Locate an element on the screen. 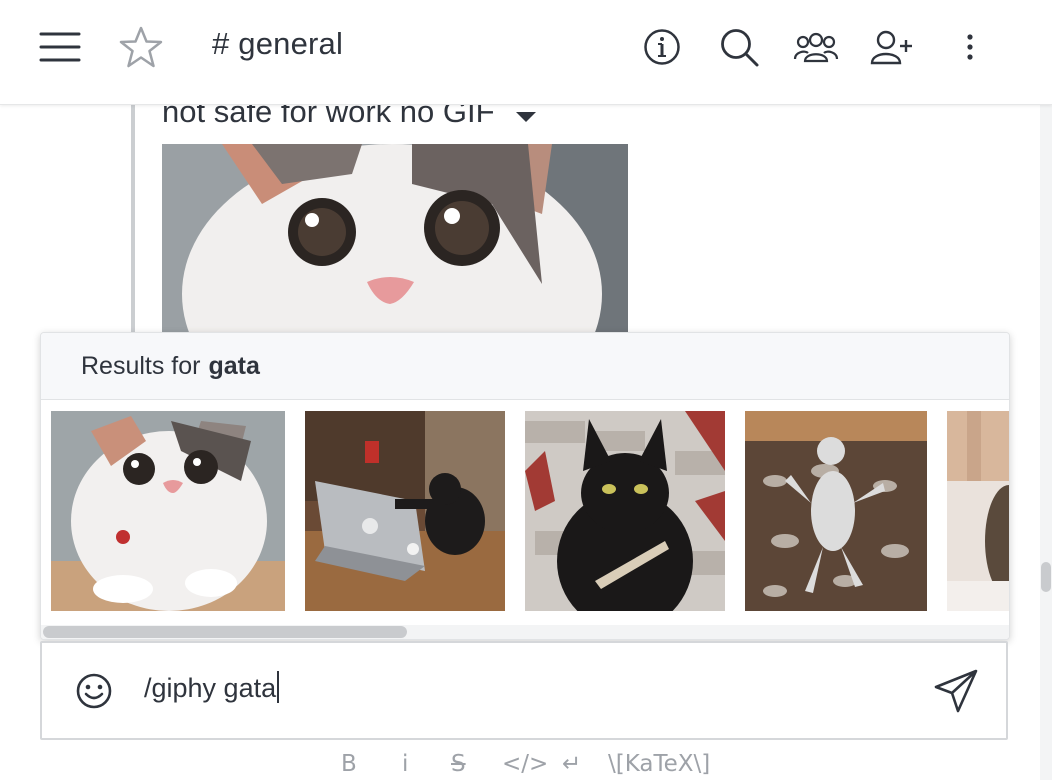 The height and width of the screenshot is (780, 1052). message-input: /giphy gata is located at coordinates (212, 687).